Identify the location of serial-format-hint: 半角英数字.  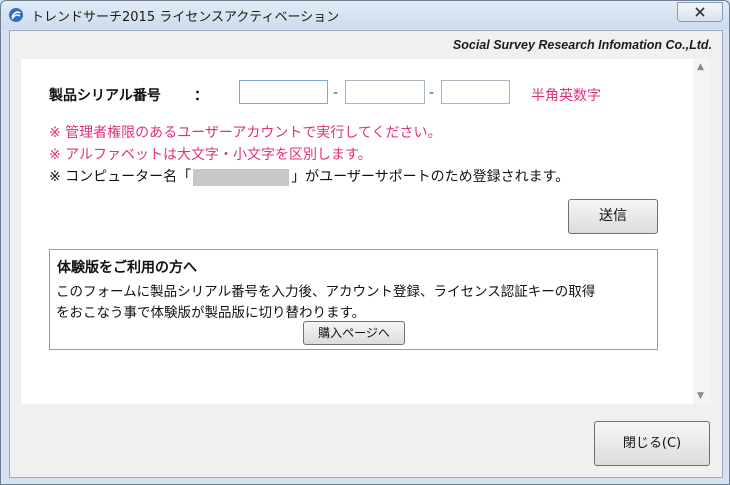
(566, 96).